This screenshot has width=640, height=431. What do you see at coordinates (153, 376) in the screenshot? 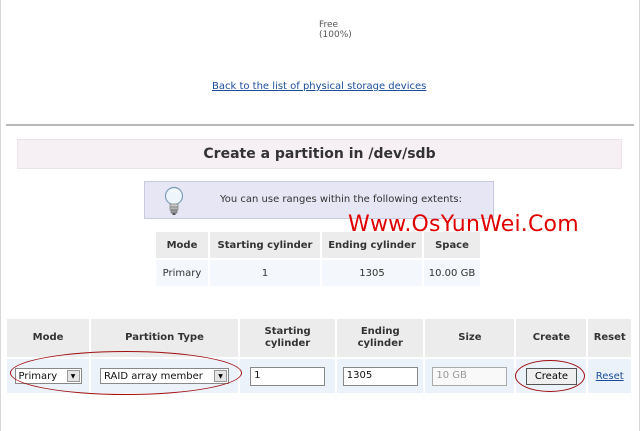
I see `partition-type-select-value: RAID array member` at bounding box center [153, 376].